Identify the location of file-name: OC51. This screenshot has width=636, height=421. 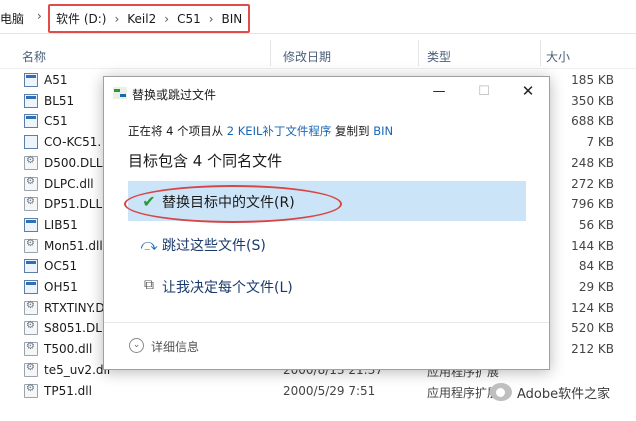
(61, 266).